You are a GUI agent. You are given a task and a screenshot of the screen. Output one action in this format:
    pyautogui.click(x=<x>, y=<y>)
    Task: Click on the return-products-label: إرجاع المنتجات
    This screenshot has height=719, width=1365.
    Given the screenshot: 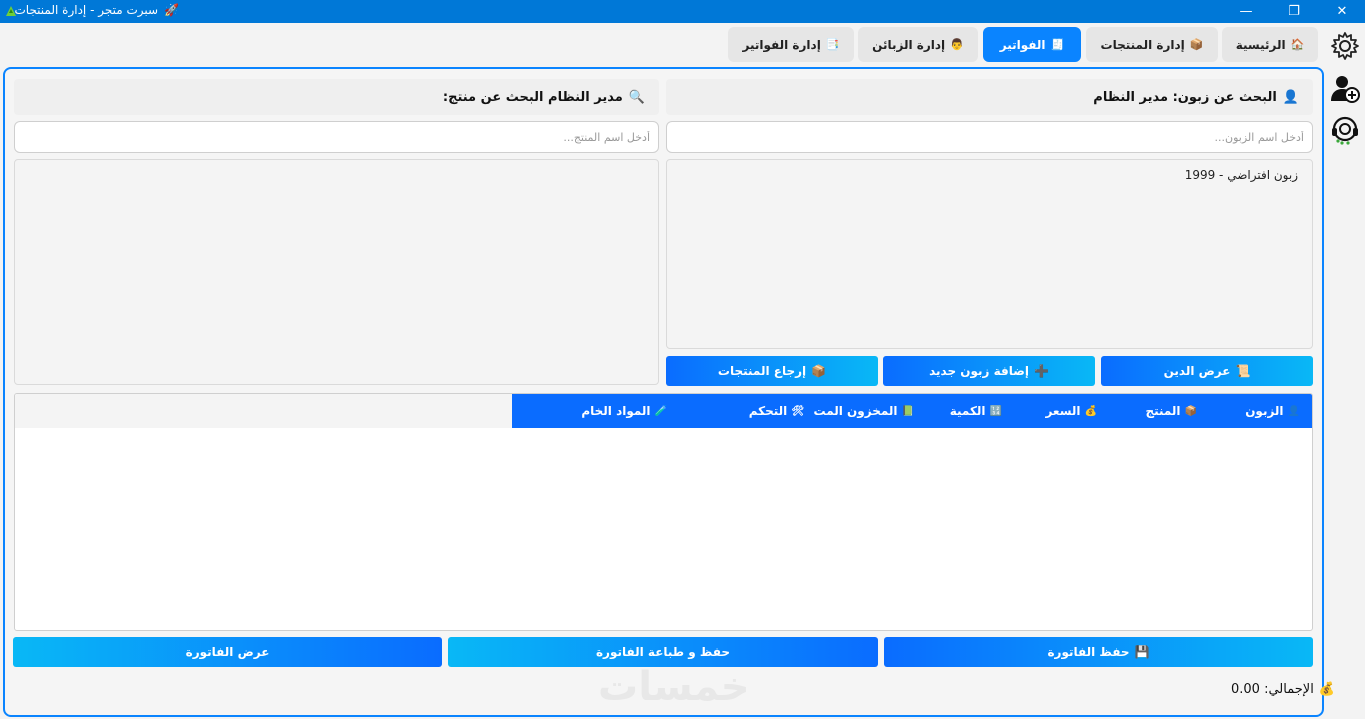 What is the action you would take?
    pyautogui.click(x=762, y=371)
    